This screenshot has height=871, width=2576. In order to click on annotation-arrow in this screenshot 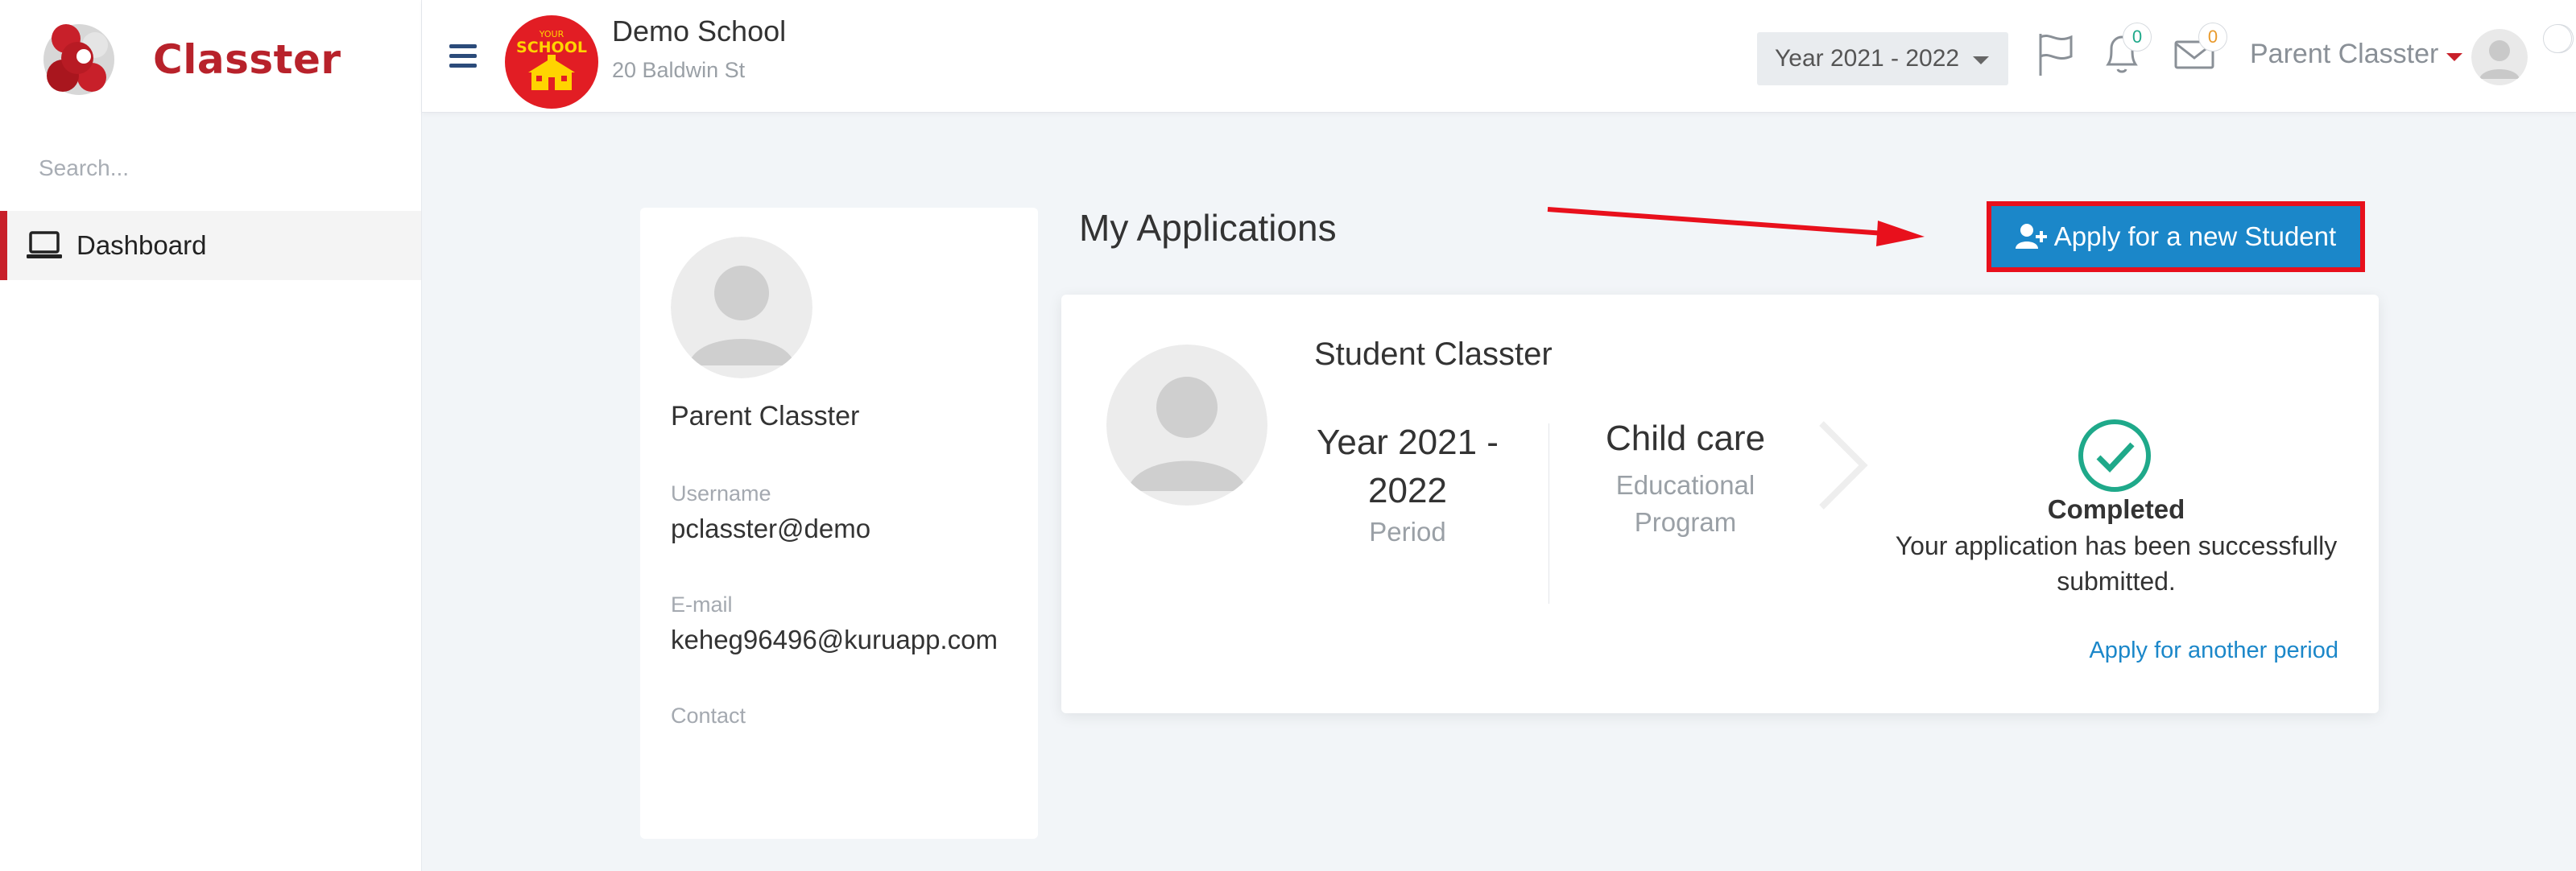, I will do `click(1736, 226)`.